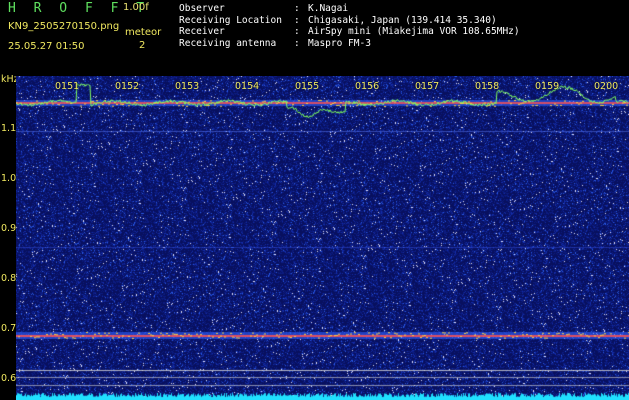  Describe the element at coordinates (9, 378) in the screenshot. I see `y-tick-label: 0.6` at that location.